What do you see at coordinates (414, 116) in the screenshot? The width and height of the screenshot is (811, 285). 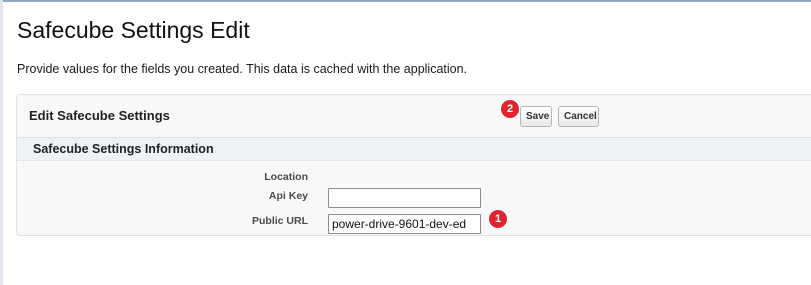 I see `panel-header: Edit Safecube Settings Save Cancel` at bounding box center [414, 116].